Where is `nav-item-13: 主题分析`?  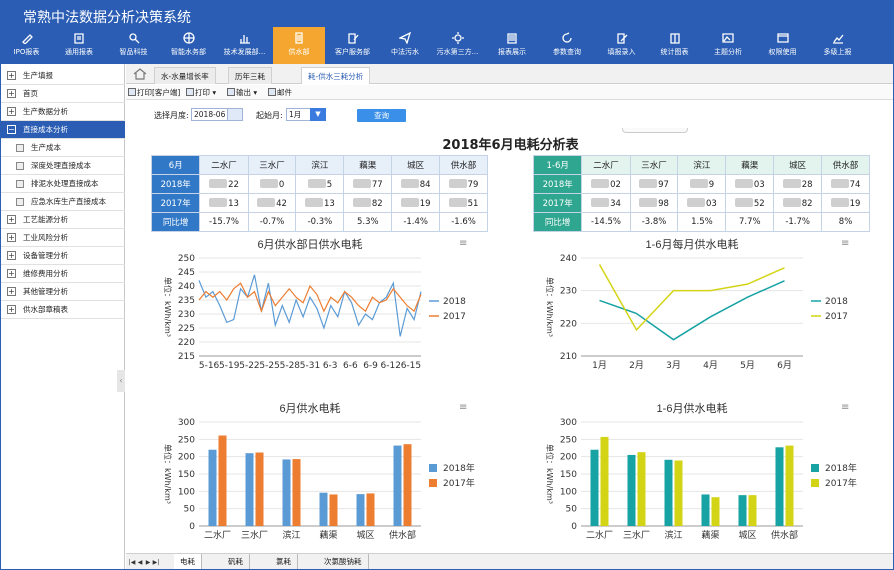 nav-item-13: 主题分析 is located at coordinates (728, 45).